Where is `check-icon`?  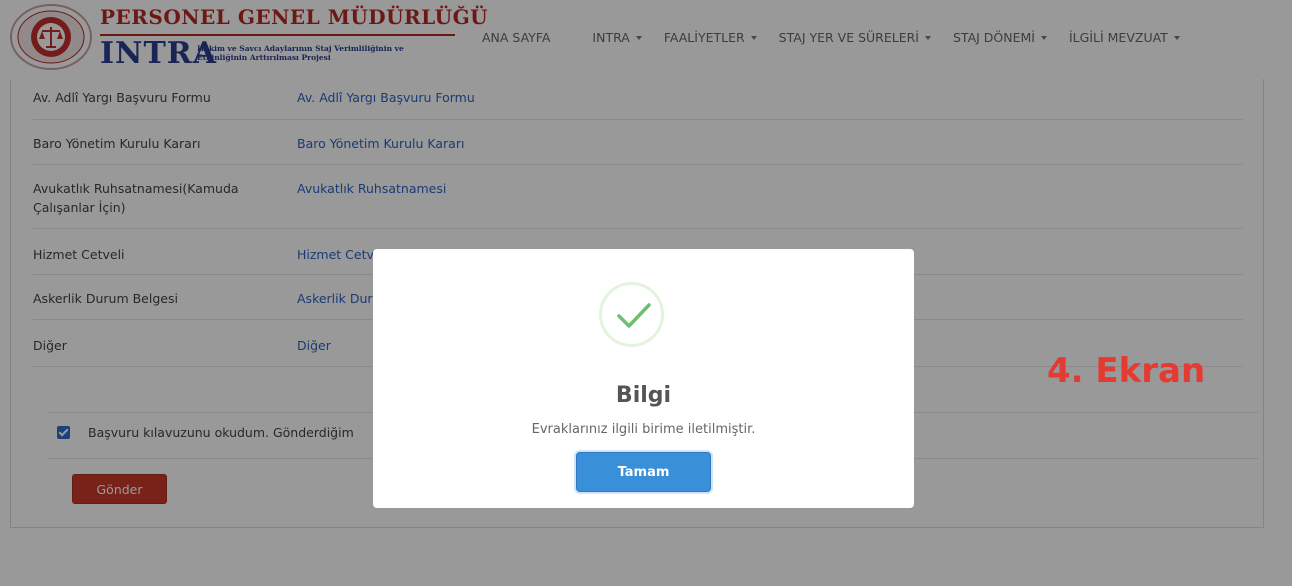 check-icon is located at coordinates (634, 315).